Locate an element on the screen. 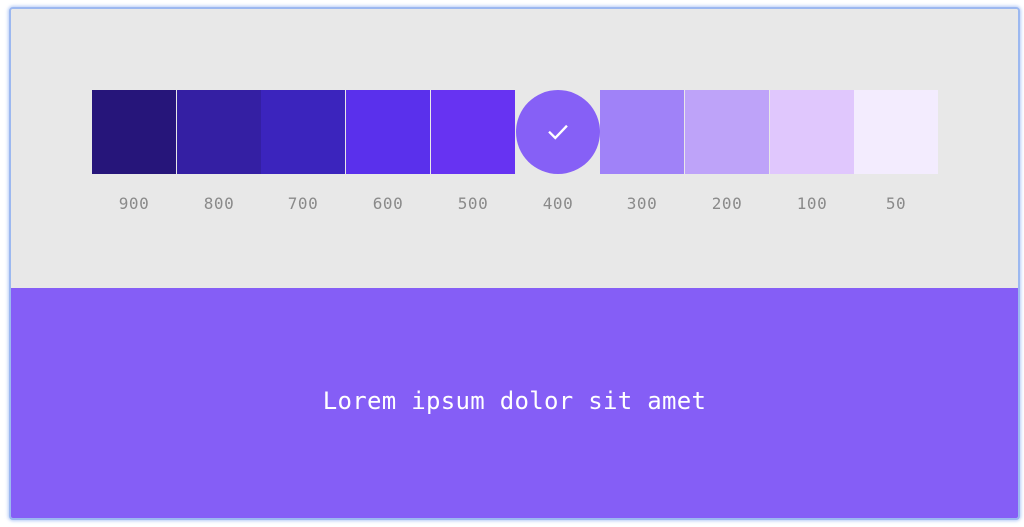 The image size is (1024, 527). swatch-label-400: 400 is located at coordinates (558, 203).